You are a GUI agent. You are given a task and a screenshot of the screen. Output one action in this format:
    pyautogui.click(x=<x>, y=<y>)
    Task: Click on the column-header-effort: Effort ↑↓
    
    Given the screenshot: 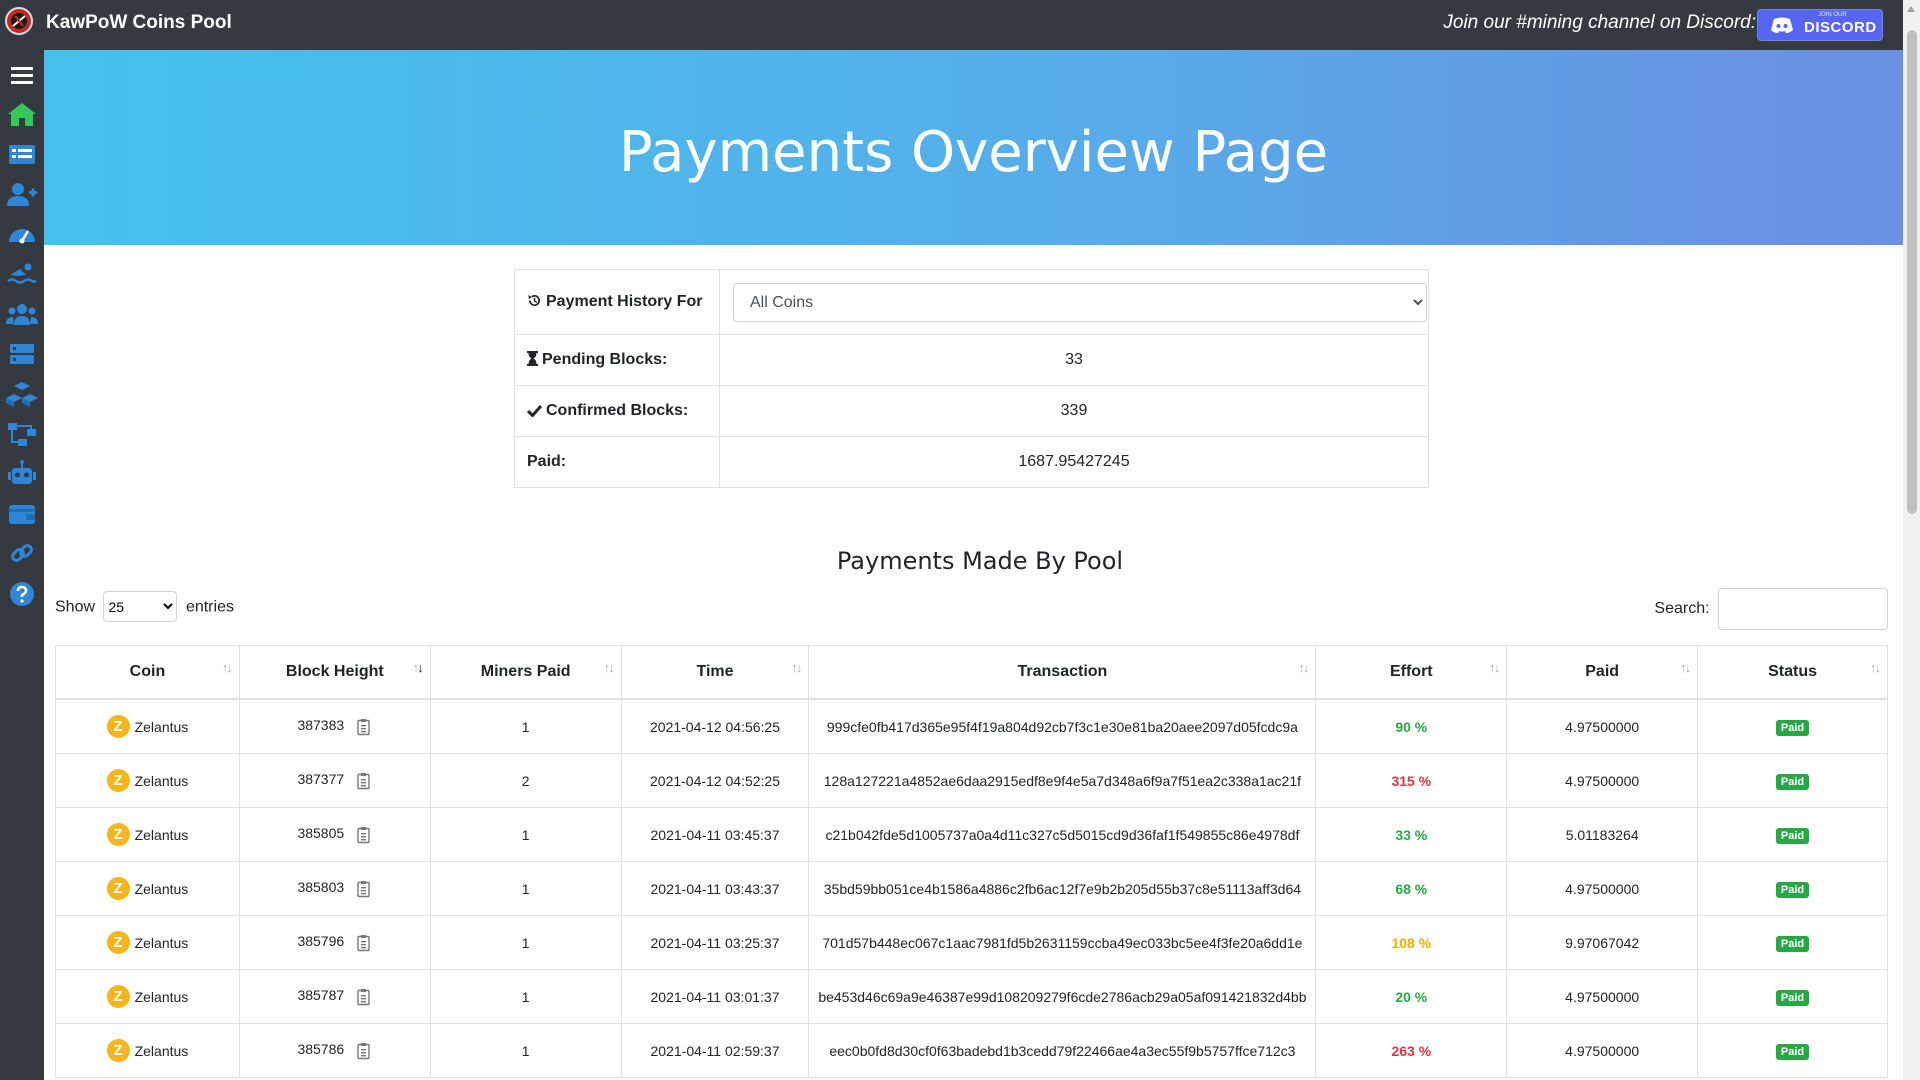 What is the action you would take?
    pyautogui.click(x=1411, y=672)
    